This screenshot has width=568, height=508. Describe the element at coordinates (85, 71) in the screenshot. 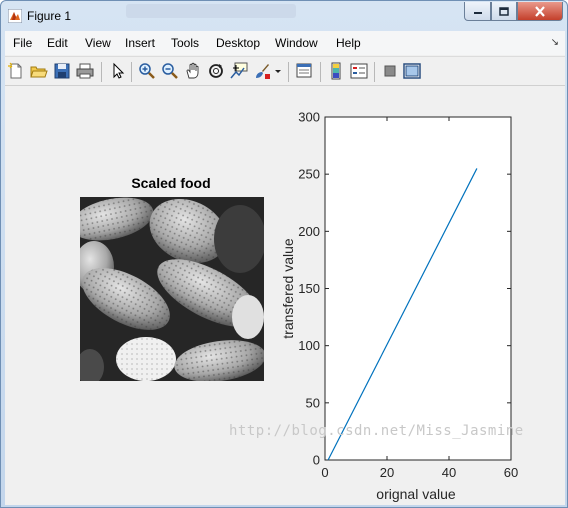

I see `print-icon` at that location.